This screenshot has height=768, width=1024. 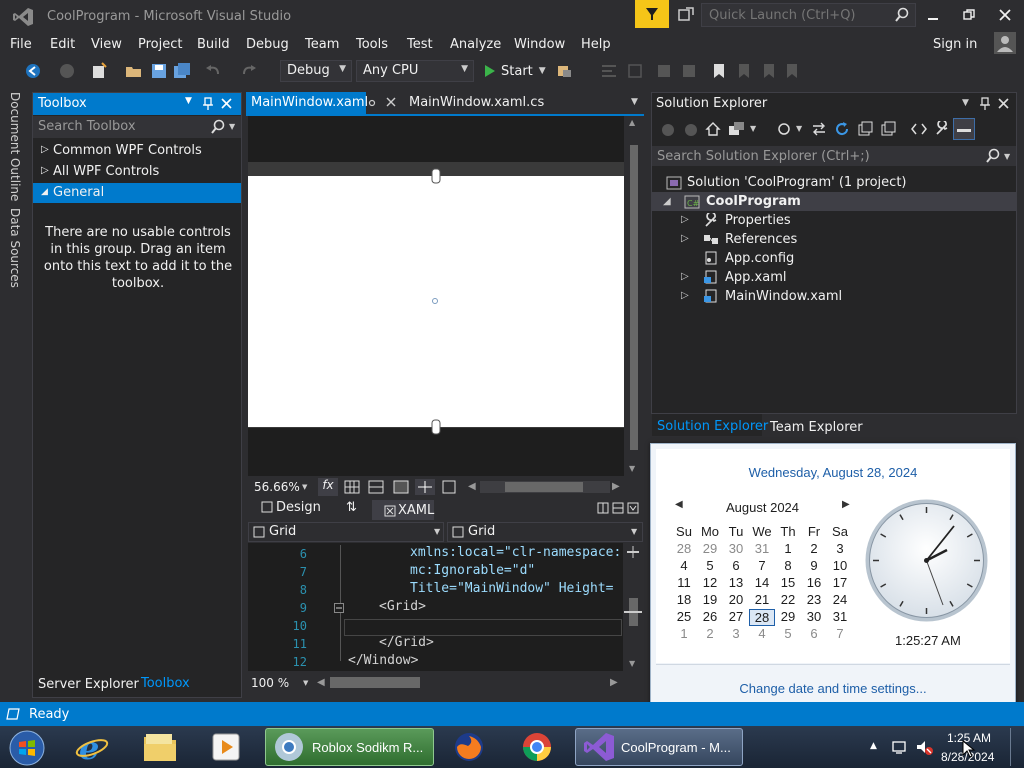 What do you see at coordinates (736, 599) in the screenshot?
I see `calendar-day: 20` at bounding box center [736, 599].